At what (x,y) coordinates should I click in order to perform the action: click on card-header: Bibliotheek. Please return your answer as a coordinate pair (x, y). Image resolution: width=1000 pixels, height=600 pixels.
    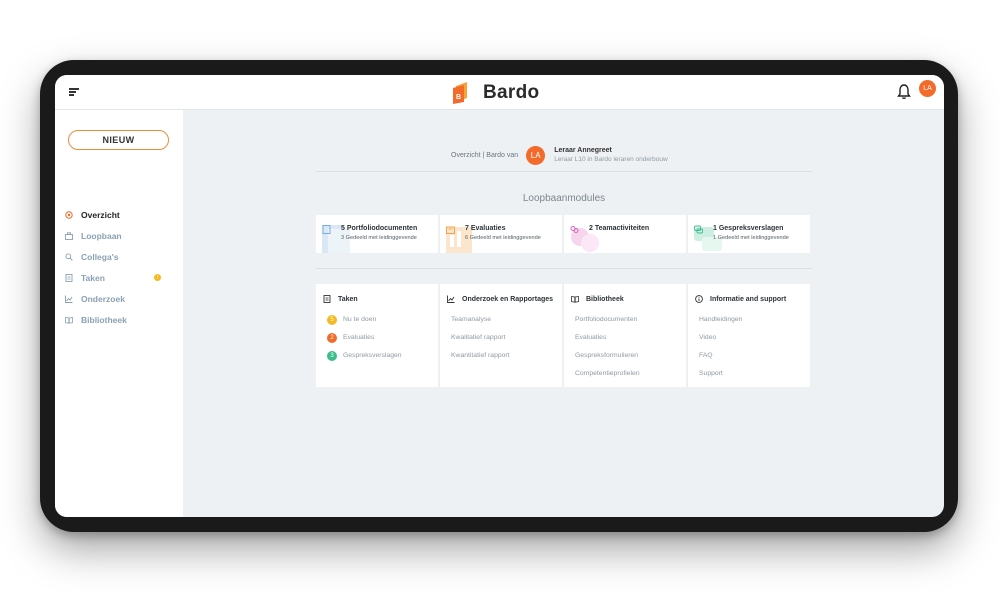
    Looking at the image, I should click on (597, 299).